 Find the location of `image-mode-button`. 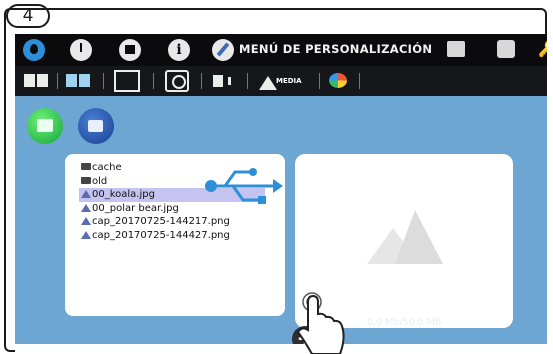

image-mode-button is located at coordinates (45, 126).